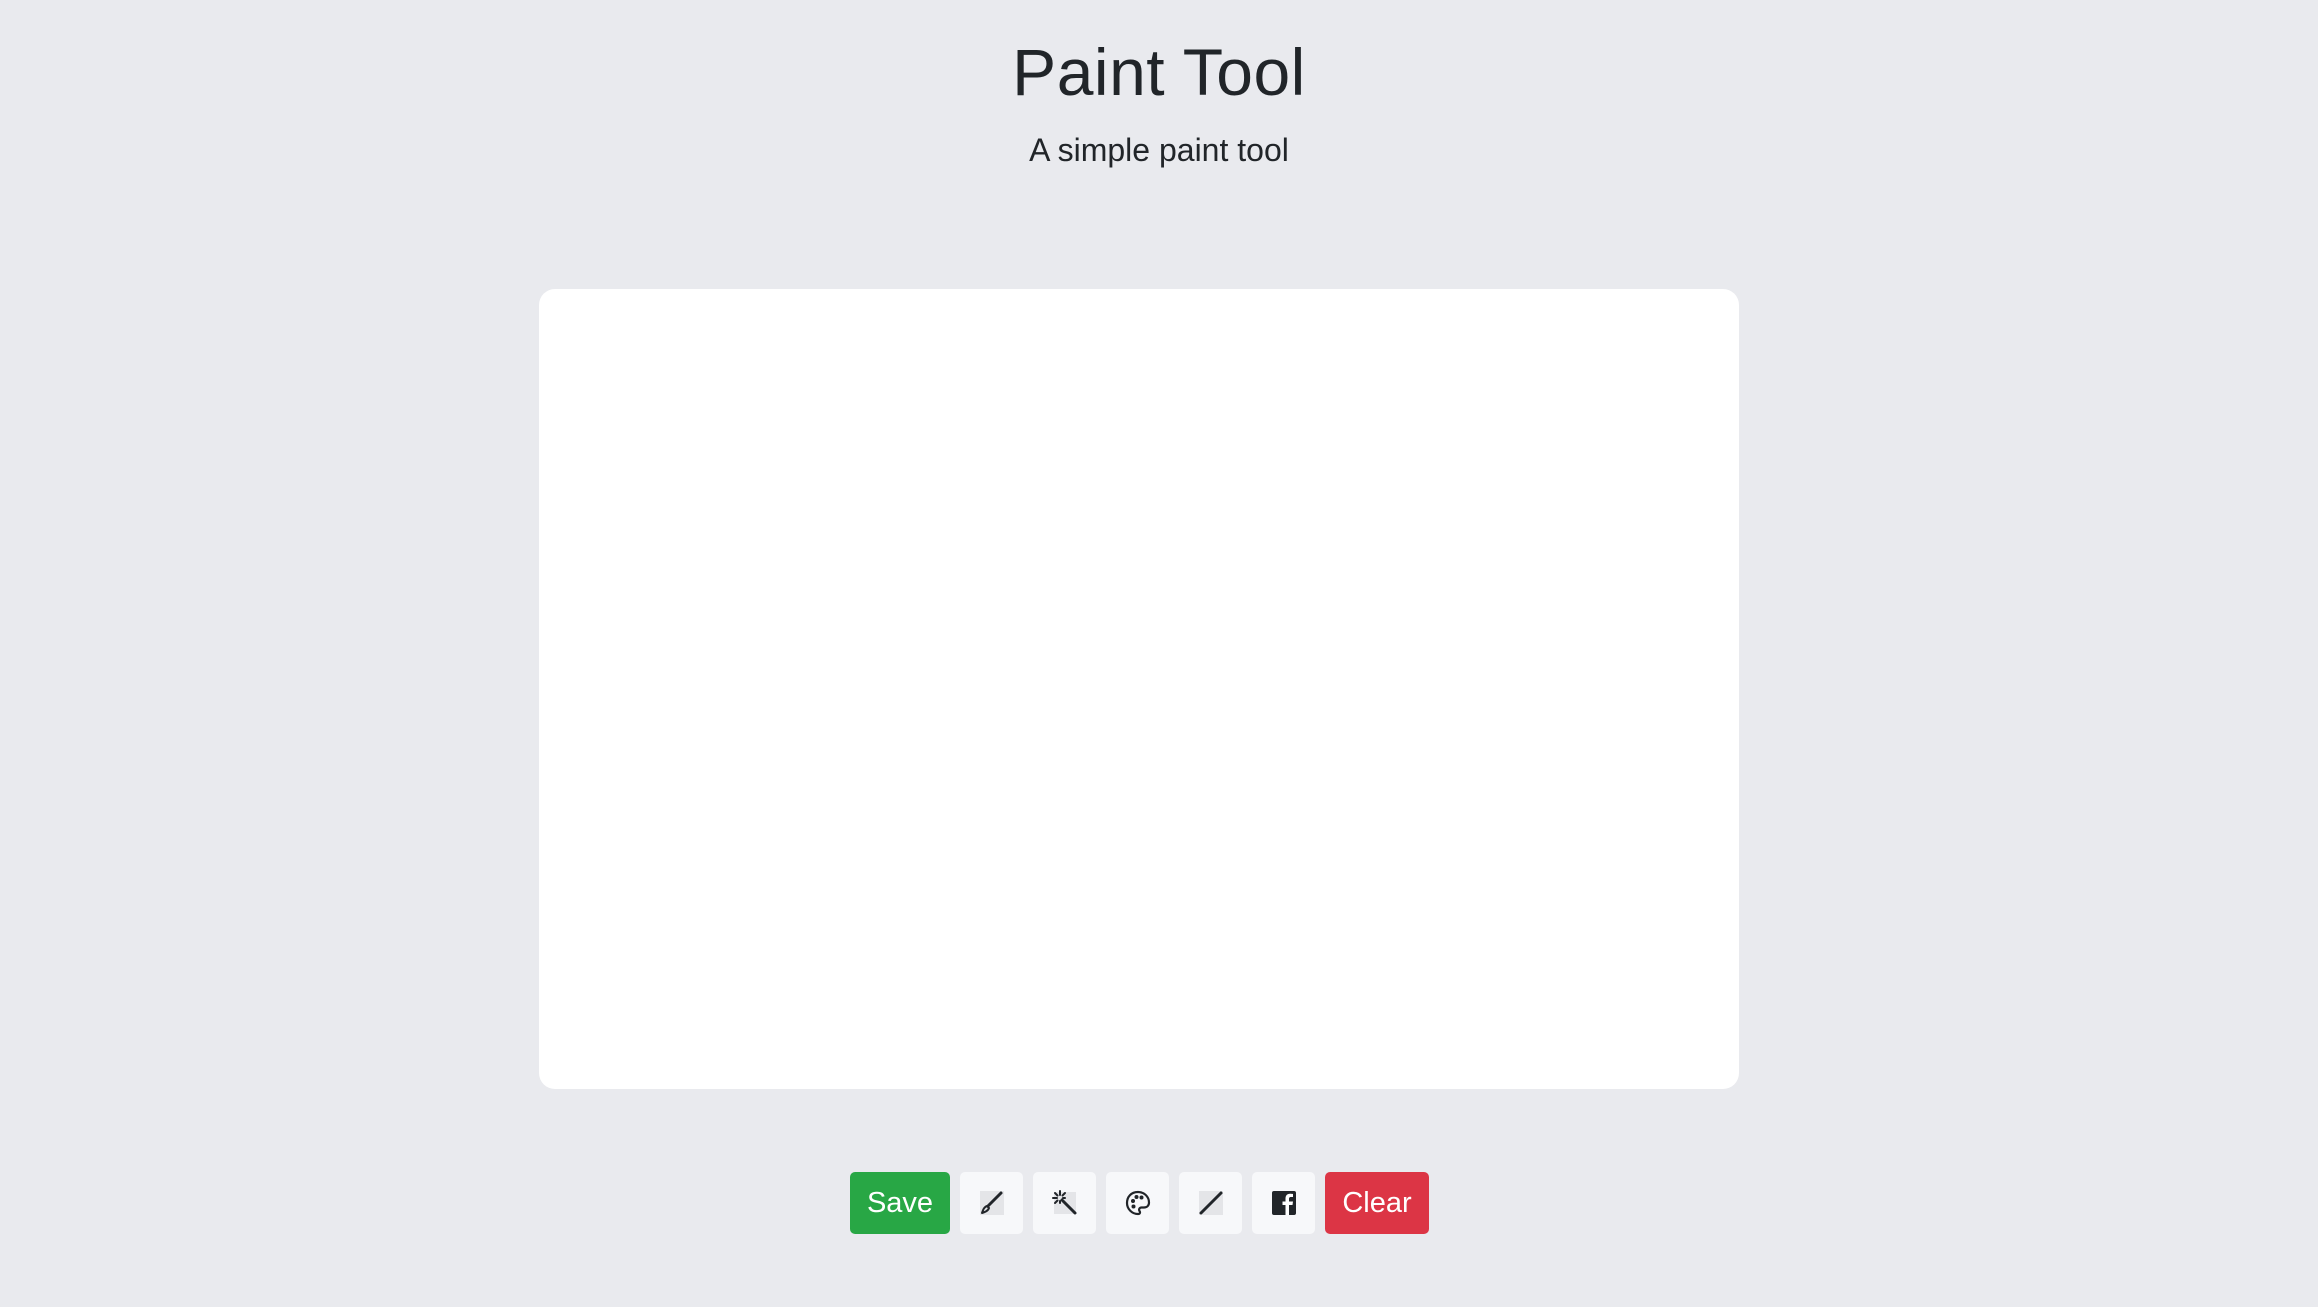  I want to click on palette-tool-button, so click(1137, 1203).